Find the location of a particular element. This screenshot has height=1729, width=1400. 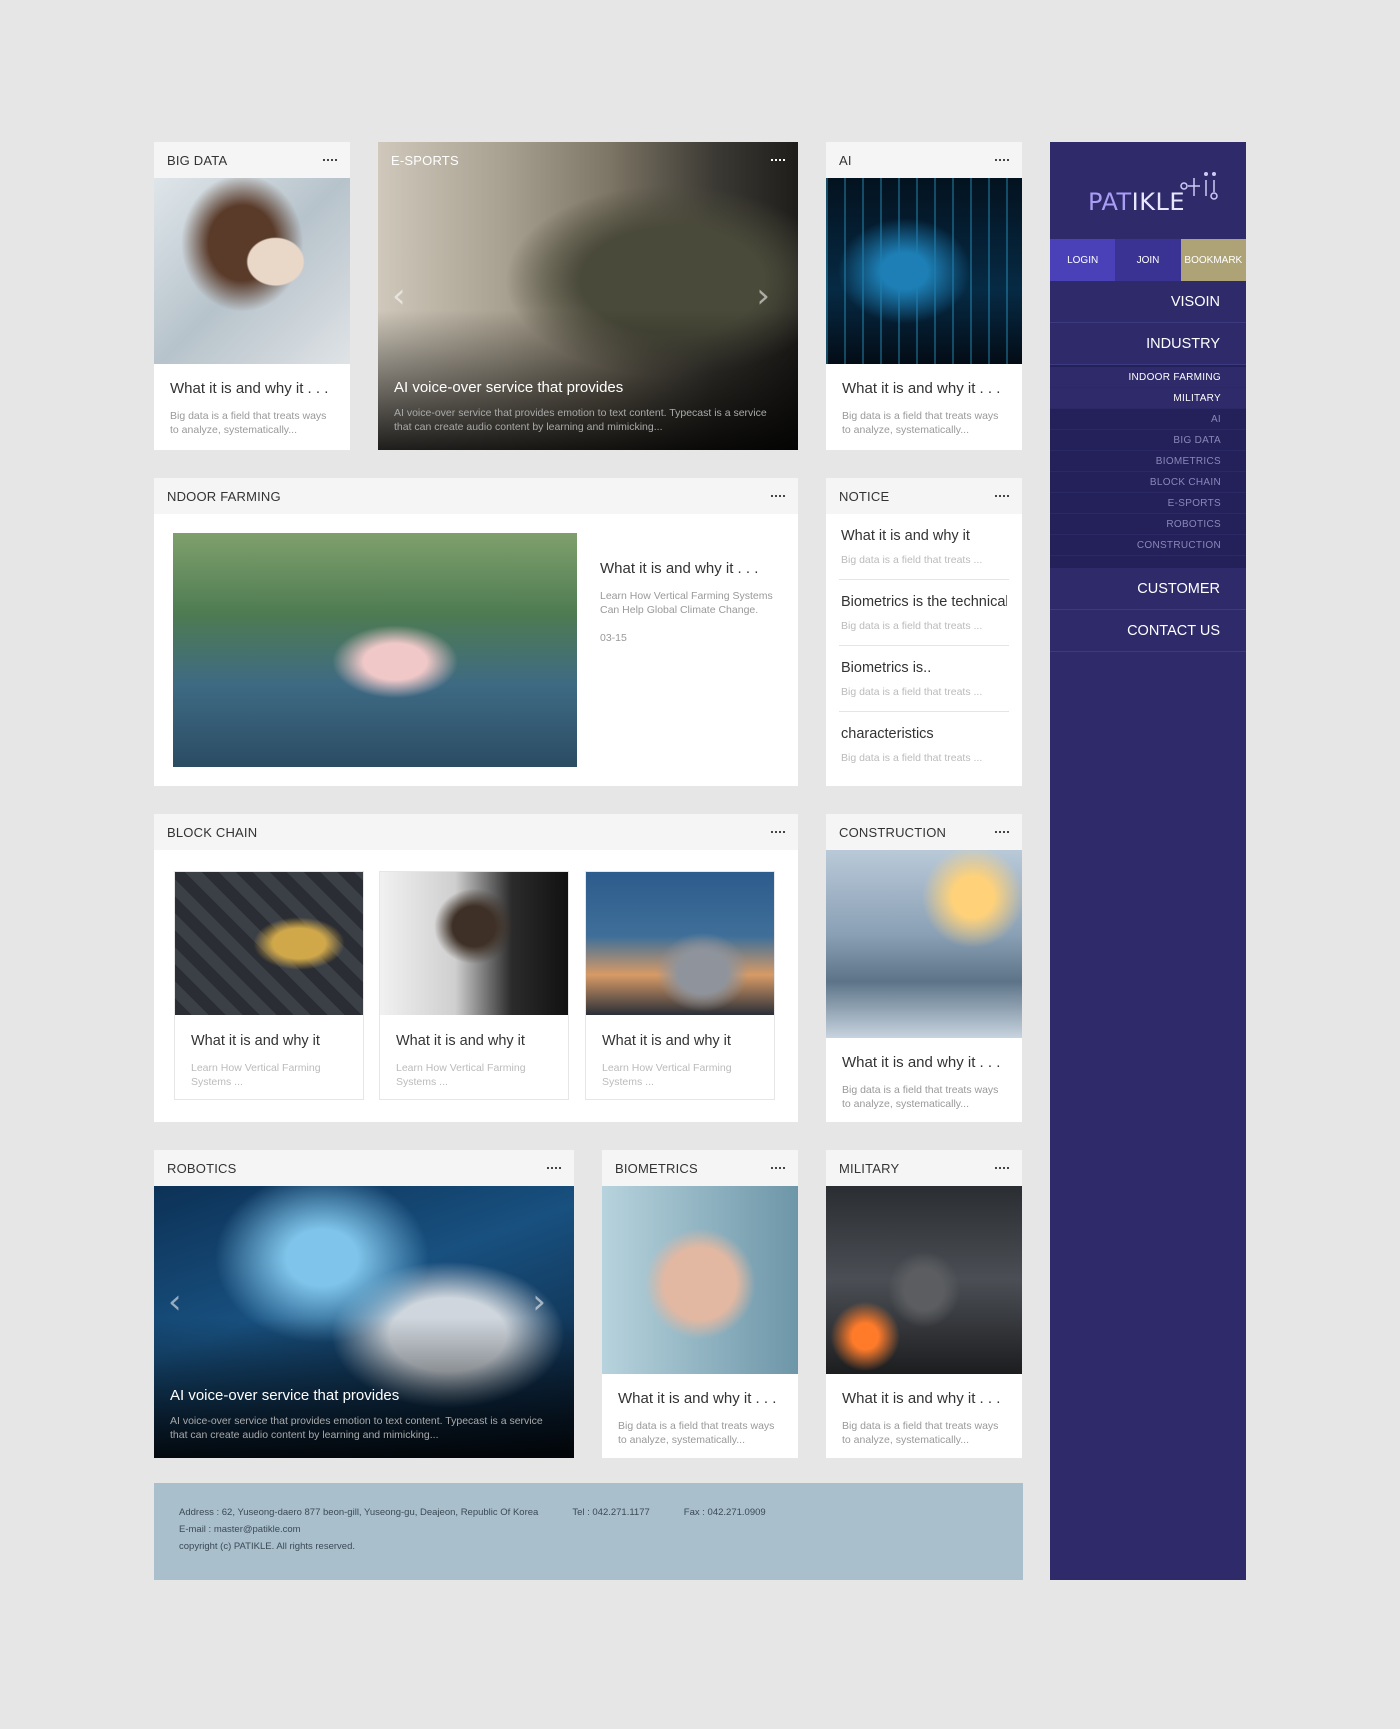

notice-title: What it is and why it is located at coordinates (905, 536).